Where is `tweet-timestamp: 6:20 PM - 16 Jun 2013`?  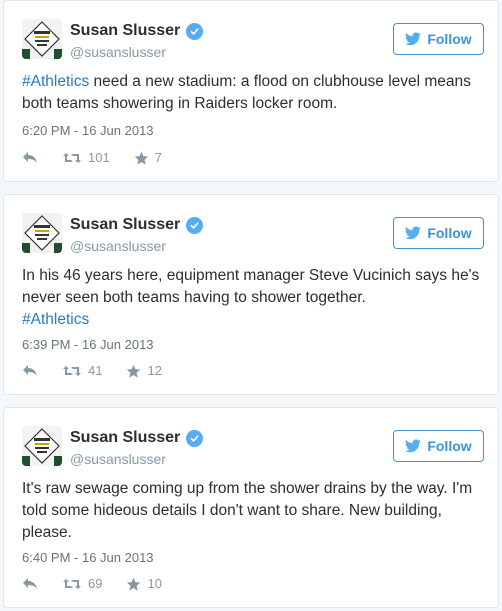
tweet-timestamp: 6:20 PM - 16 Jun 2013 is located at coordinates (88, 130).